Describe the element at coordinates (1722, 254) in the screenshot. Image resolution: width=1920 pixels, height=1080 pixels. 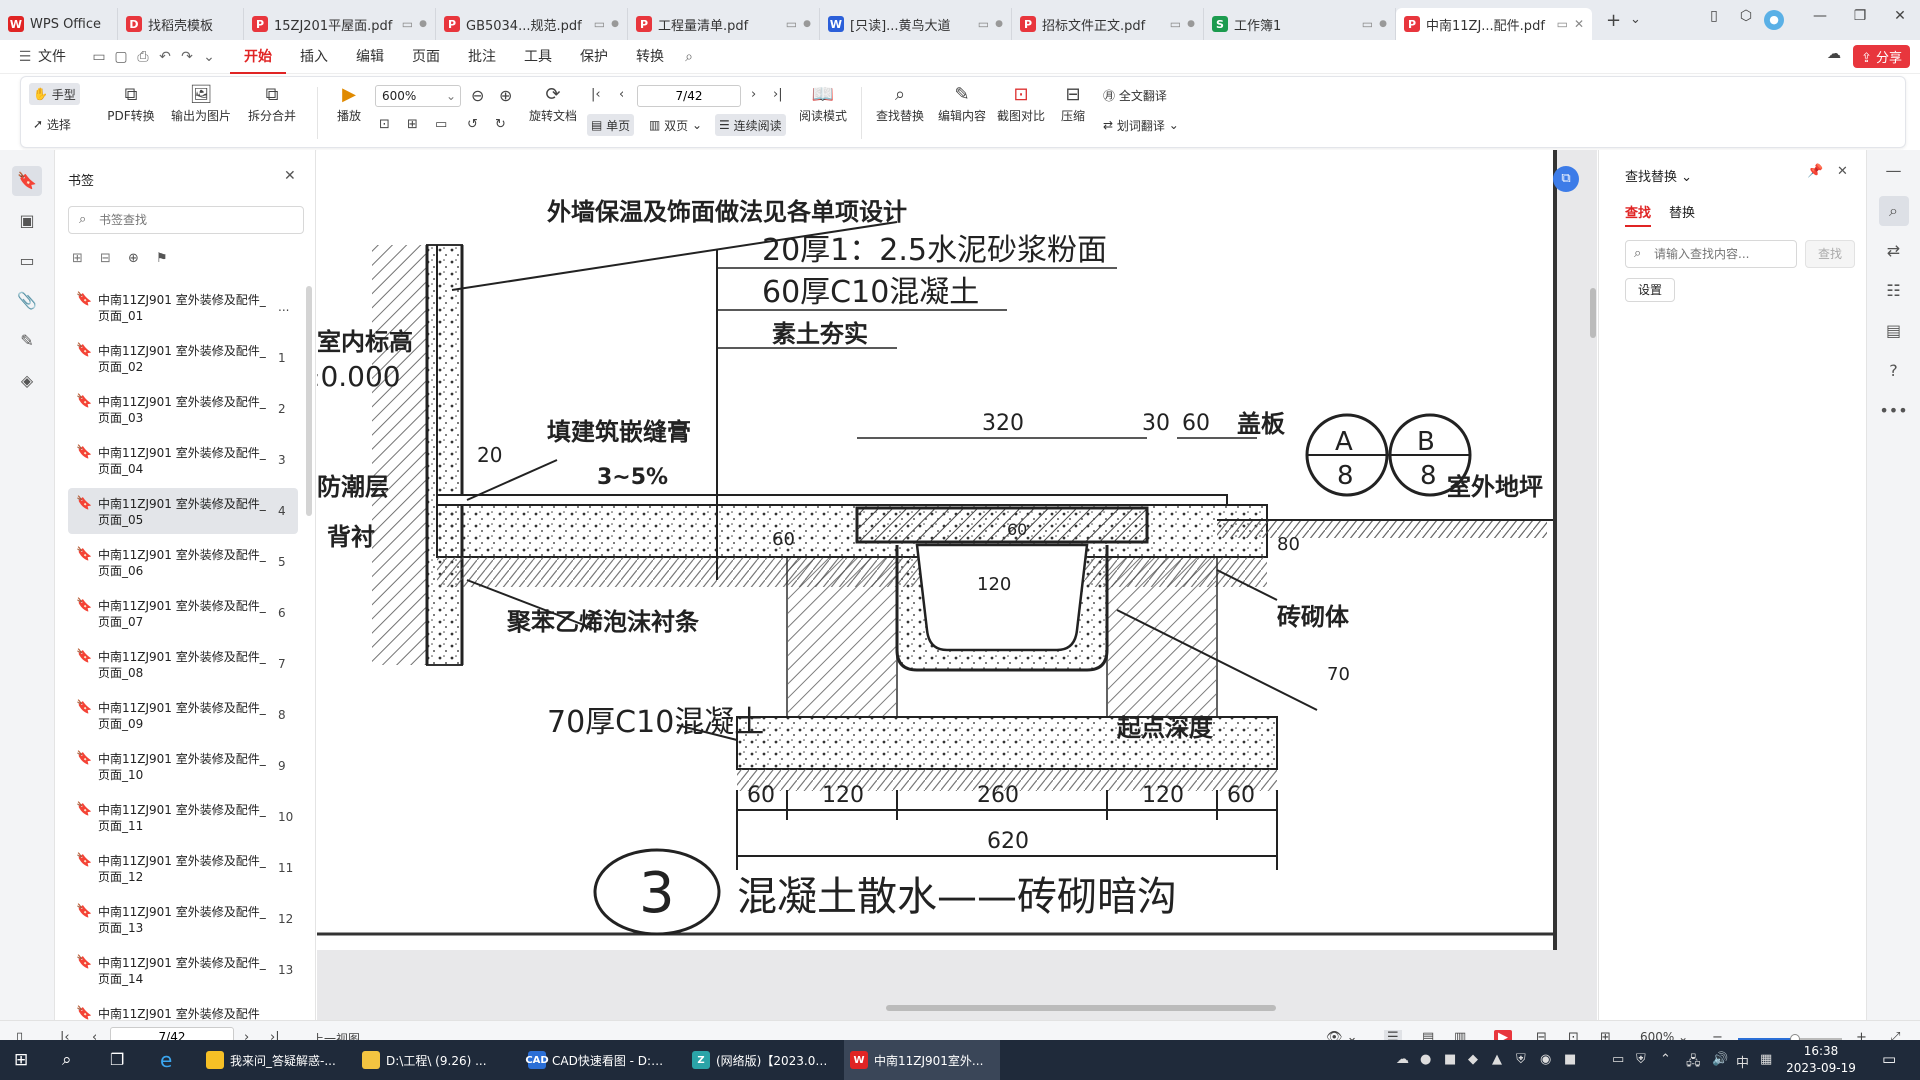
I see `find-input` at that location.